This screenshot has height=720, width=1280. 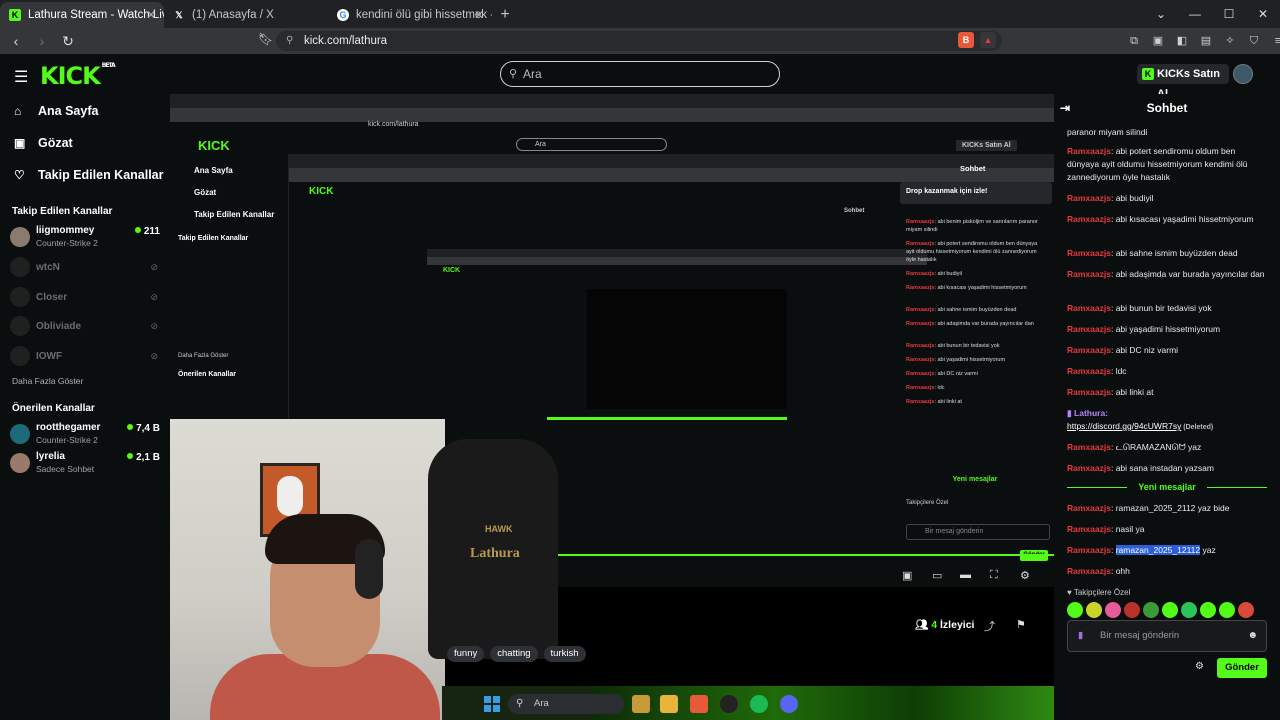 What do you see at coordinates (47, 381) in the screenshot?
I see `show-more-link: Daha Fazla Göster` at bounding box center [47, 381].